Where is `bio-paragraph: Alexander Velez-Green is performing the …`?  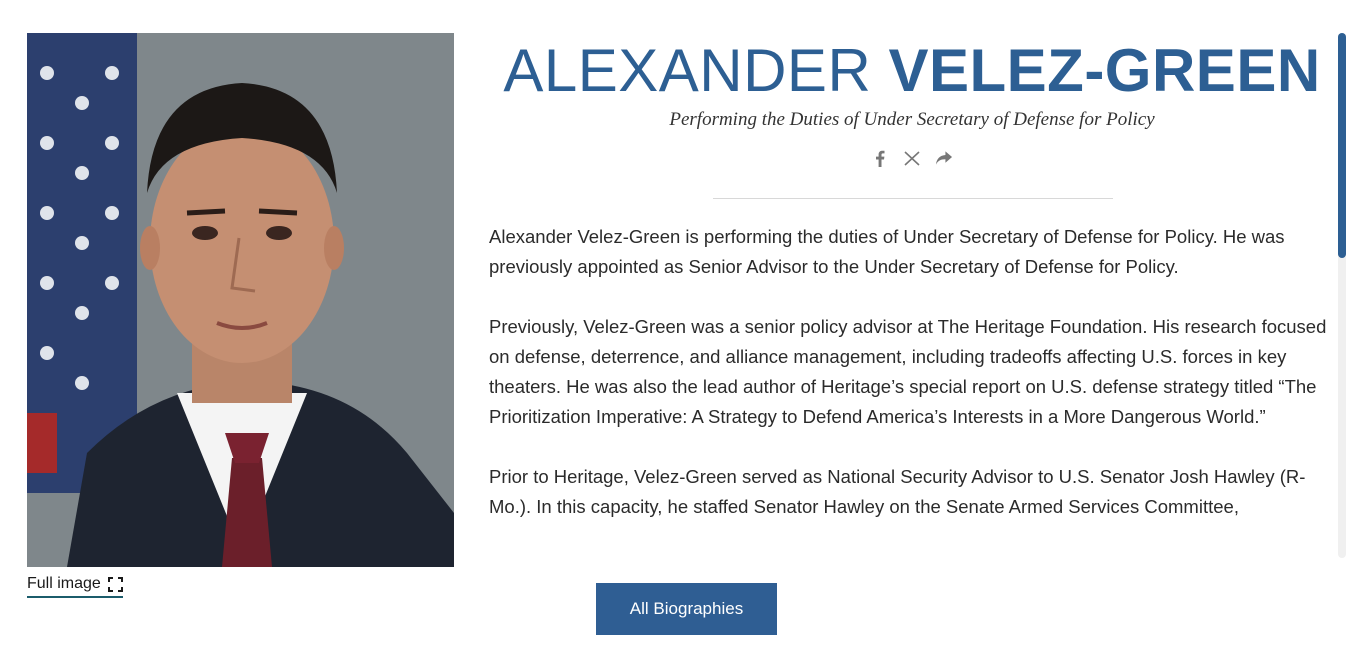 bio-paragraph: Alexander Velez-Green is performing the … is located at coordinates (887, 251).